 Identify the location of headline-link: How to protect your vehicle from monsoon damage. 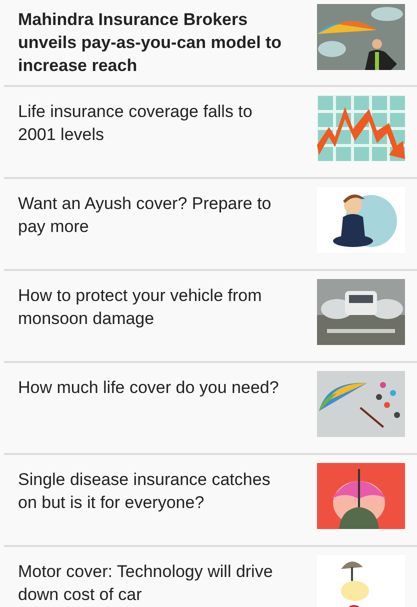
(150, 307).